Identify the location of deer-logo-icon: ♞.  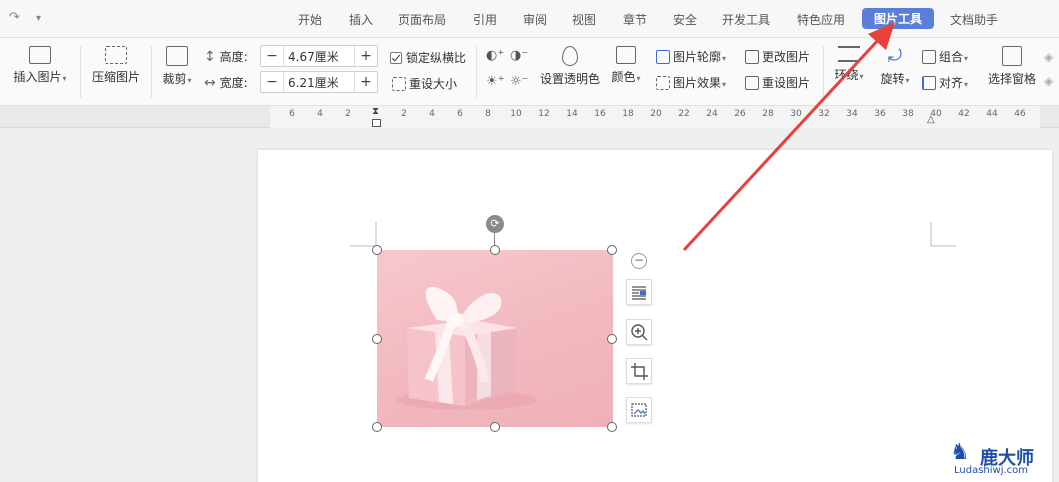
(960, 452).